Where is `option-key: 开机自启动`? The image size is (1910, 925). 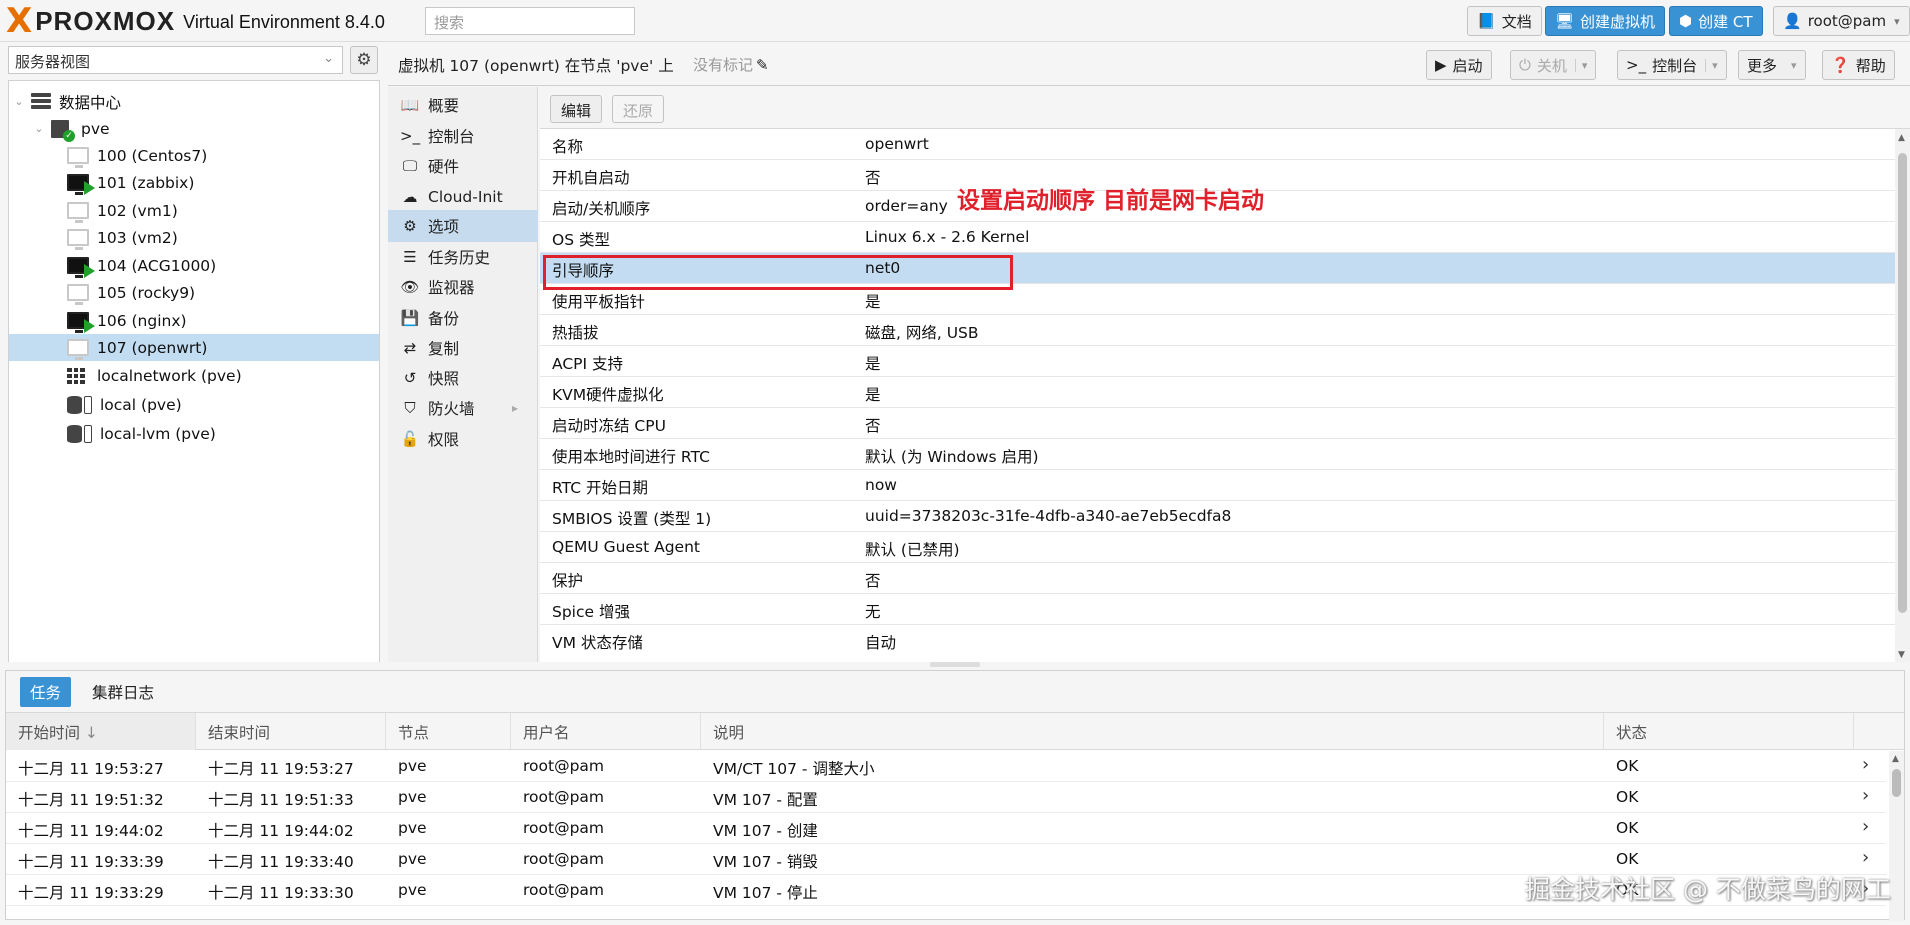 option-key: 开机自启动 is located at coordinates (591, 178).